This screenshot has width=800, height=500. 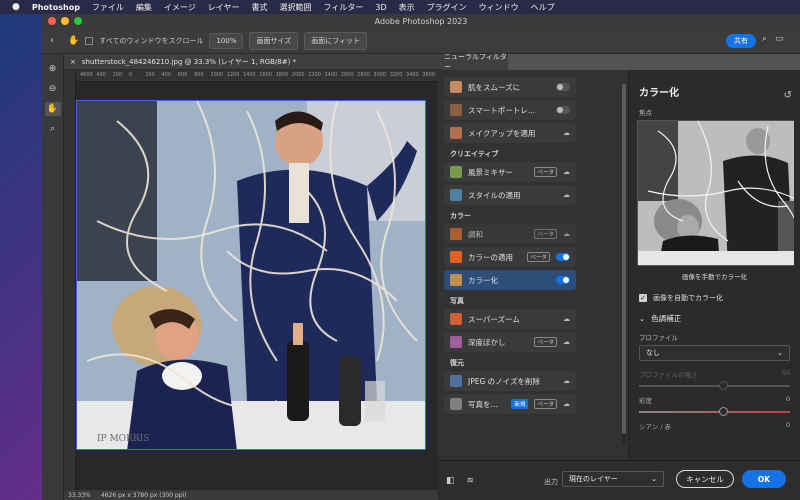 I want to click on minimize-window-button, so click(x=65, y=21).